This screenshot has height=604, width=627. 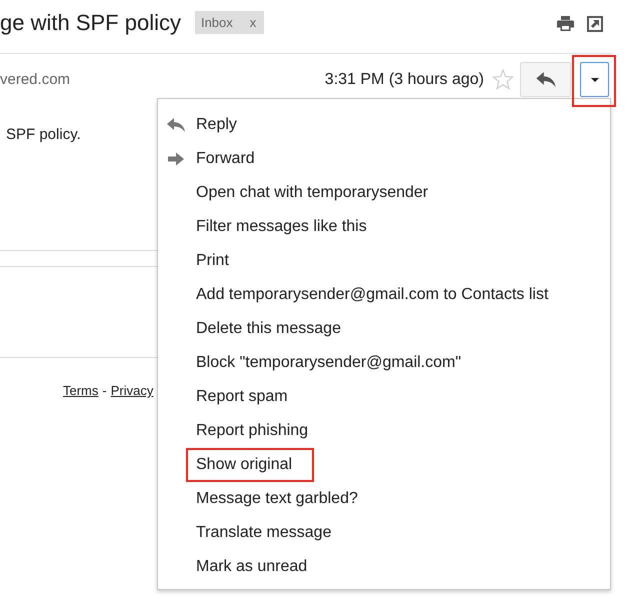 What do you see at coordinates (244, 464) in the screenshot?
I see `menu-item-label: Show original` at bounding box center [244, 464].